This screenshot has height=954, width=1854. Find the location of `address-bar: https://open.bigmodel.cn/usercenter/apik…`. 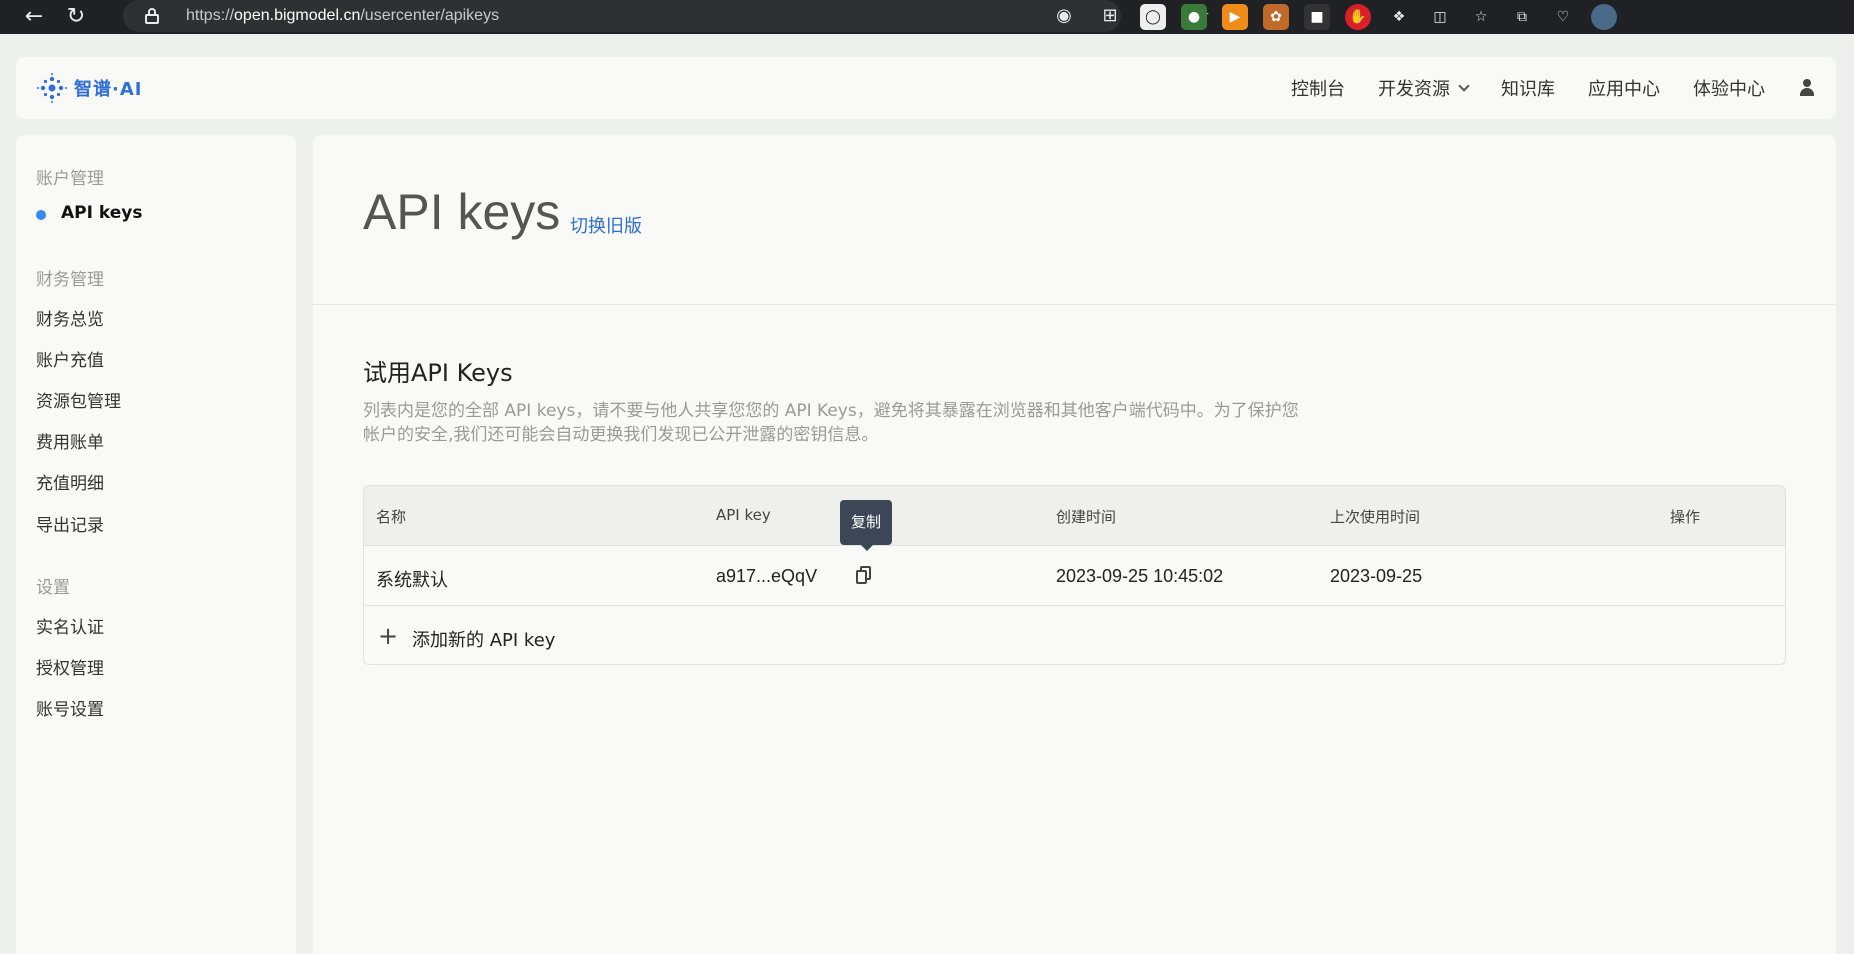

address-bar: https://open.bigmodel.cn/usercenter/apik… is located at coordinates (666, 16).